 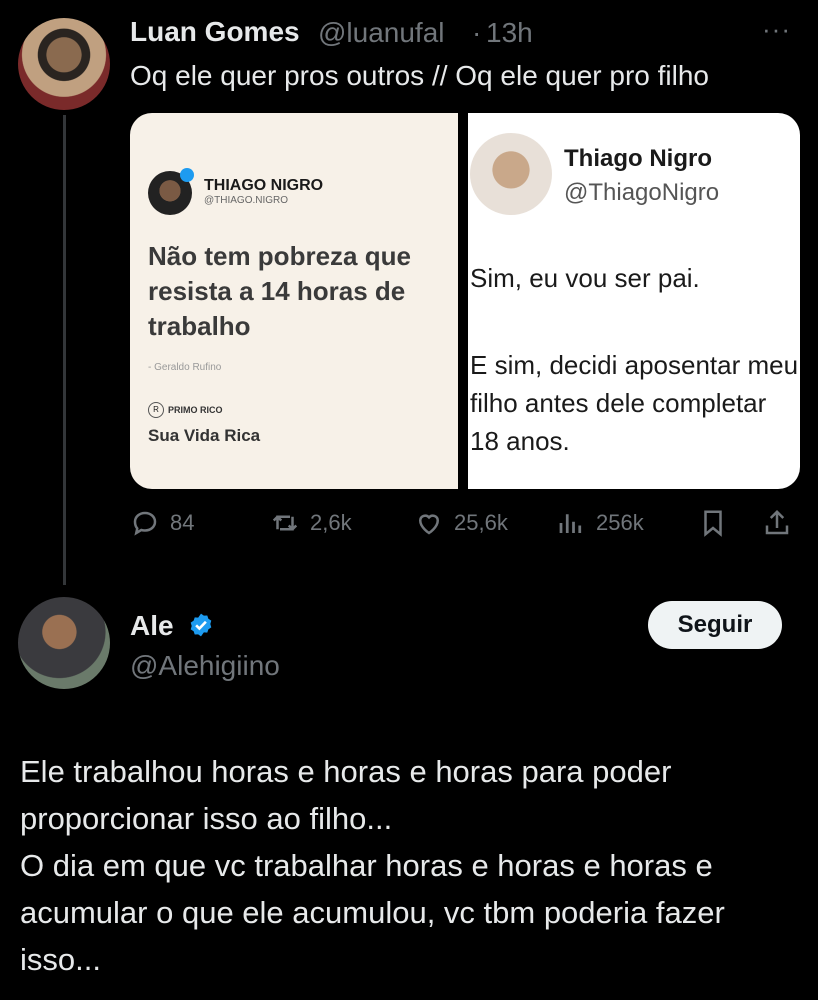 What do you see at coordinates (145, 523) in the screenshot?
I see `reply-icon` at bounding box center [145, 523].